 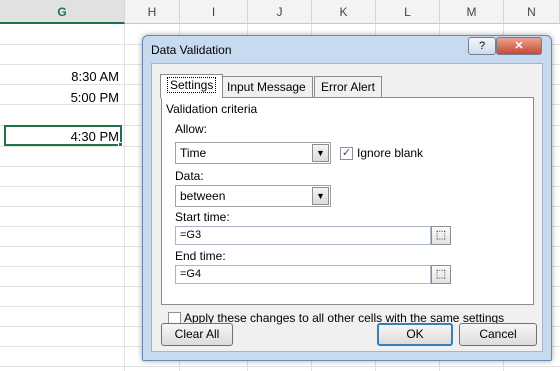 I want to click on dialog-title: Data Validation, so click(x=191, y=50).